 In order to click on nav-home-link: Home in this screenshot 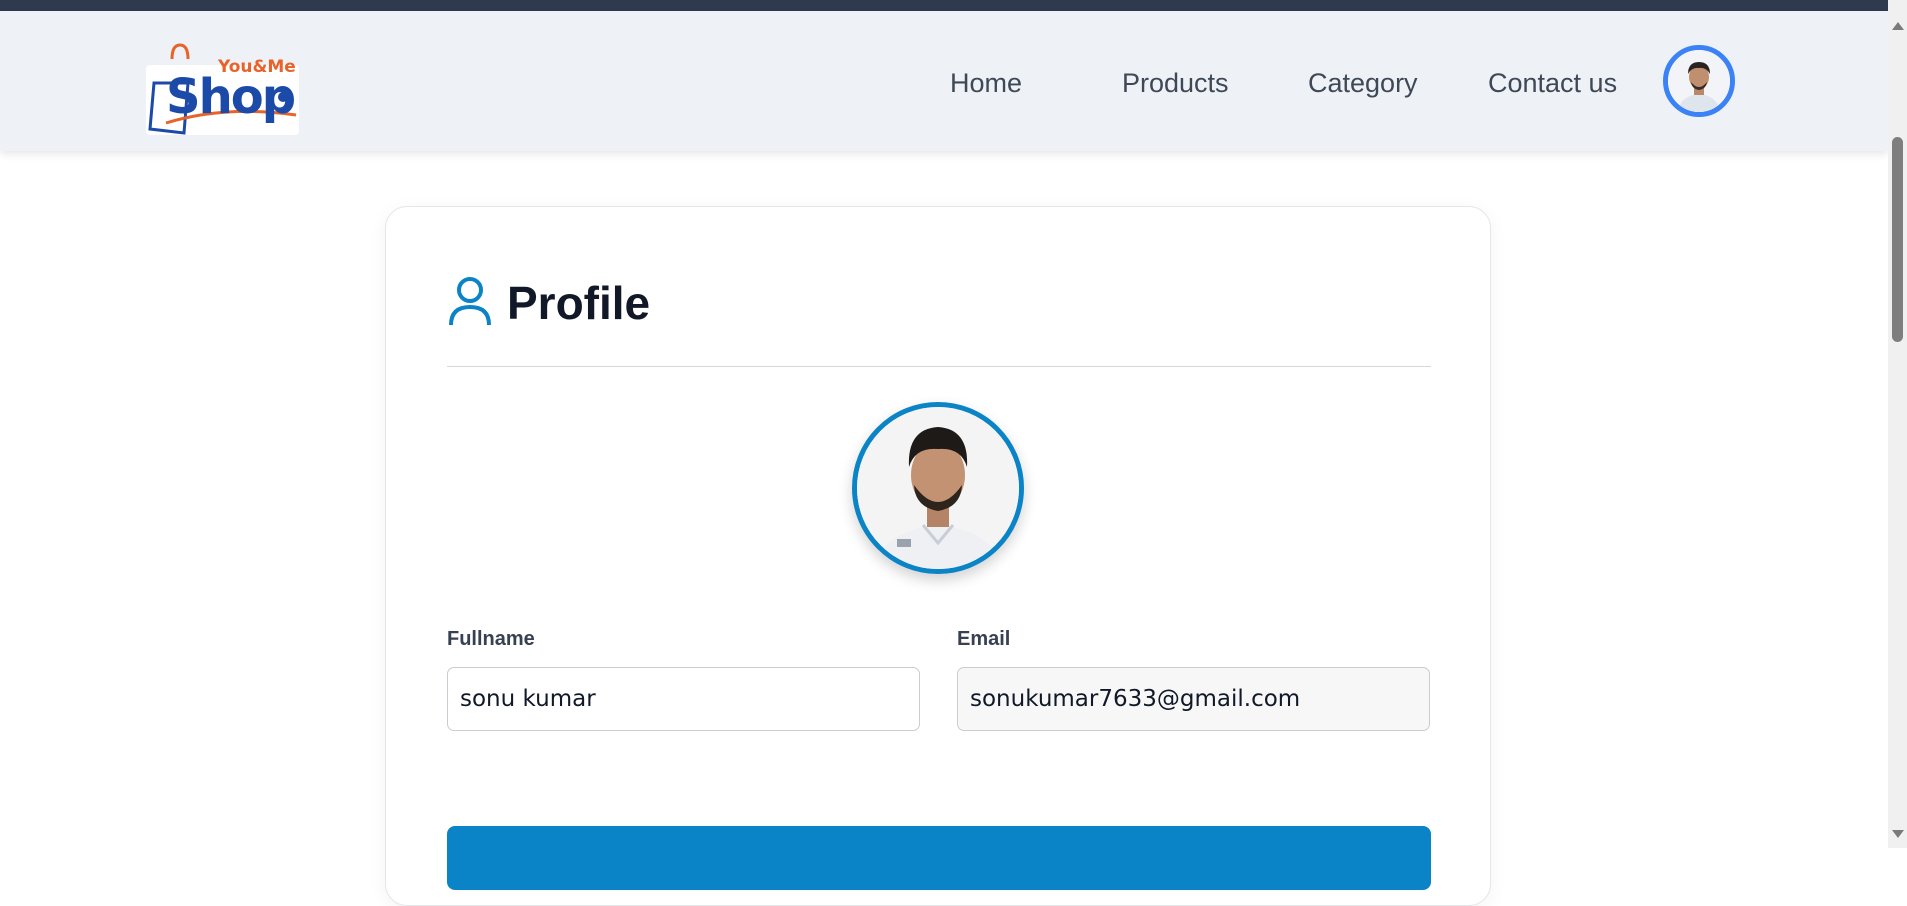, I will do `click(986, 83)`.